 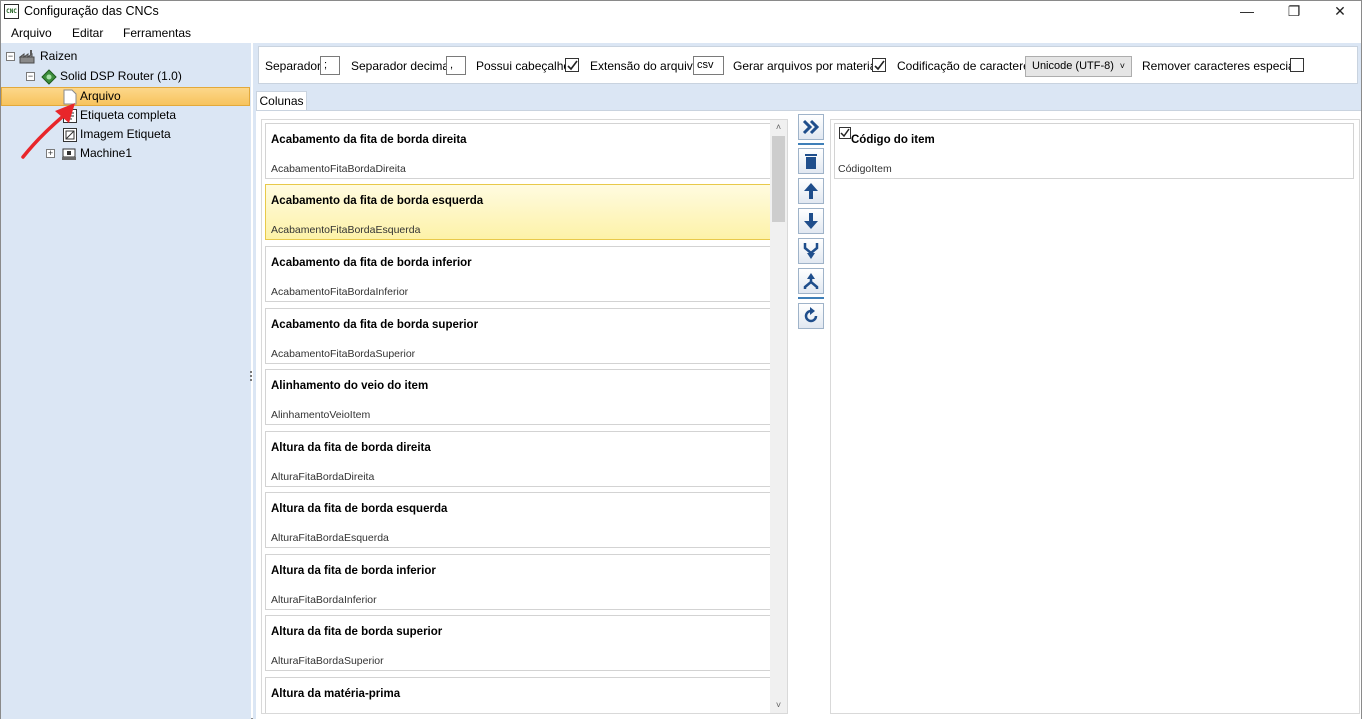 What do you see at coordinates (293, 66) in the screenshot?
I see `separator-label: Separador` at bounding box center [293, 66].